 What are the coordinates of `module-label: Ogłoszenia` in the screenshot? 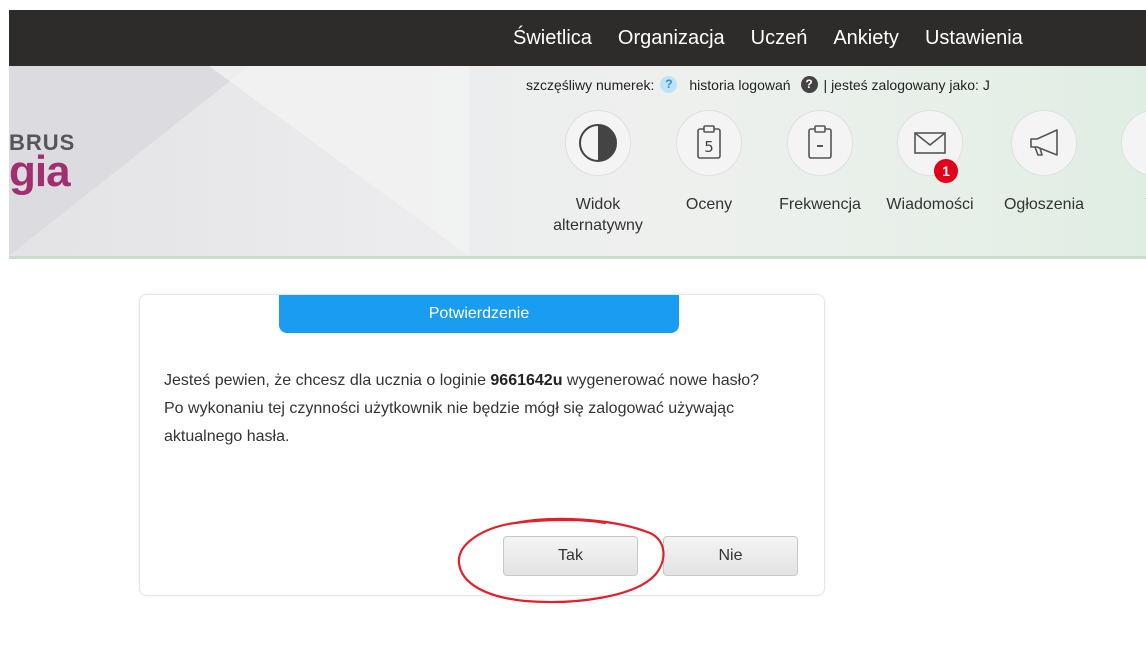 It's located at (1044, 204).